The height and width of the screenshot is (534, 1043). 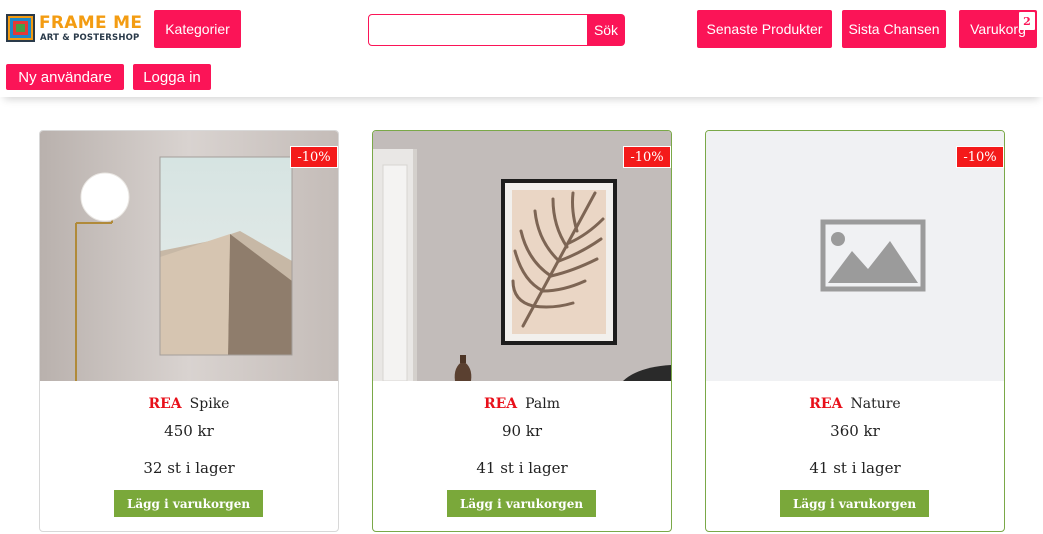 I want to click on product-price: 360 kr, so click(x=855, y=431).